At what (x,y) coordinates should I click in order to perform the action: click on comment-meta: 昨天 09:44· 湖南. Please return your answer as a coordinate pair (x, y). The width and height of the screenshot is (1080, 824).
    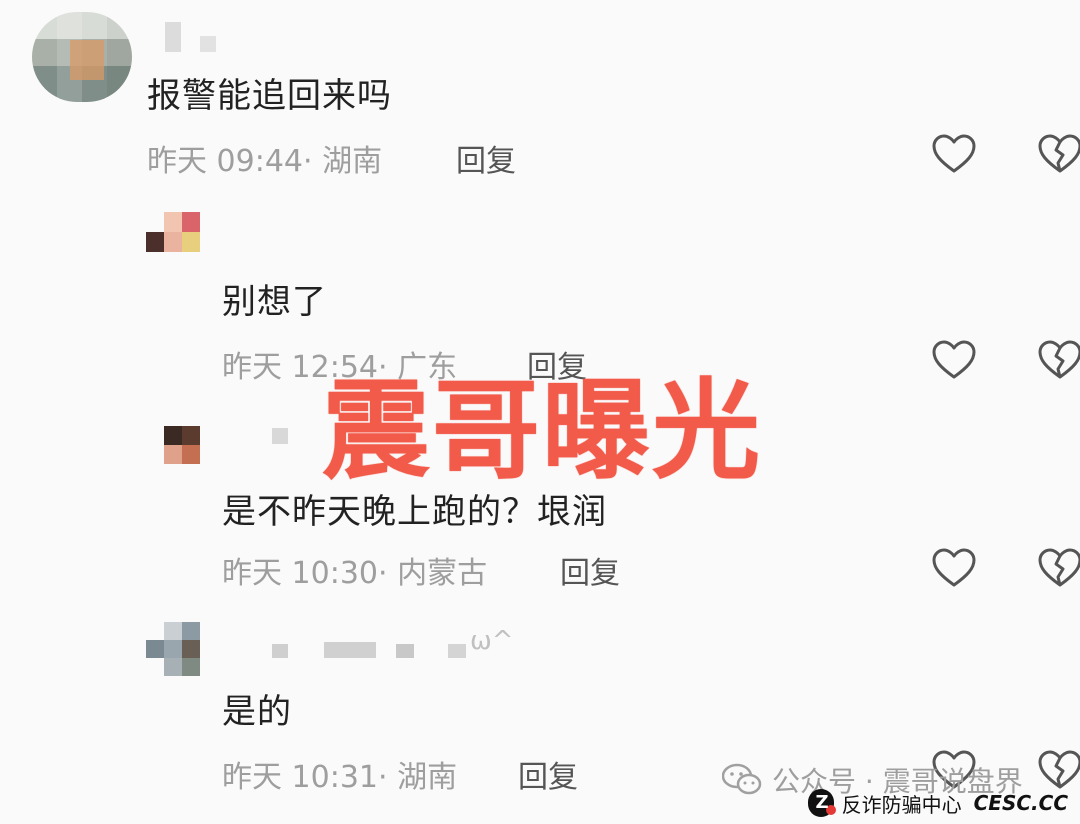
    Looking at the image, I should click on (265, 161).